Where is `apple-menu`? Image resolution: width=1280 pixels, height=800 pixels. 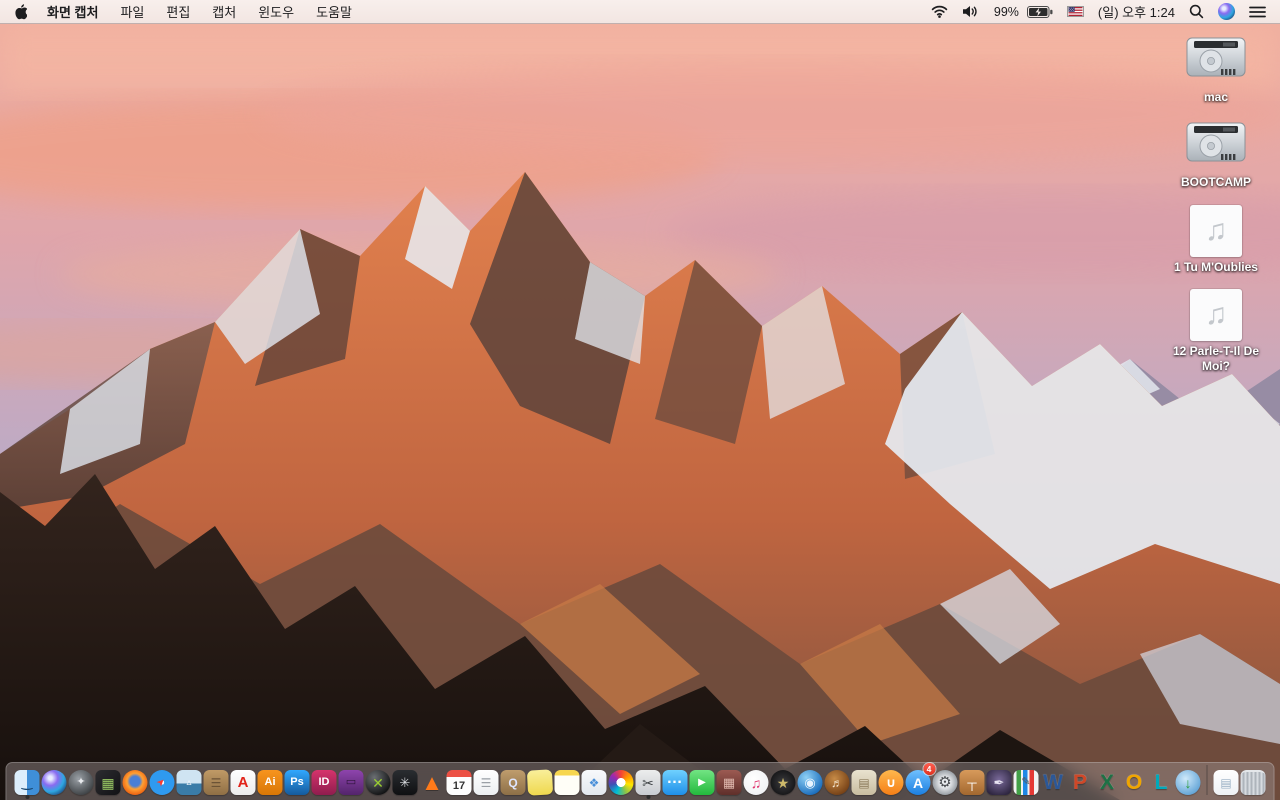
apple-menu is located at coordinates (20, 11).